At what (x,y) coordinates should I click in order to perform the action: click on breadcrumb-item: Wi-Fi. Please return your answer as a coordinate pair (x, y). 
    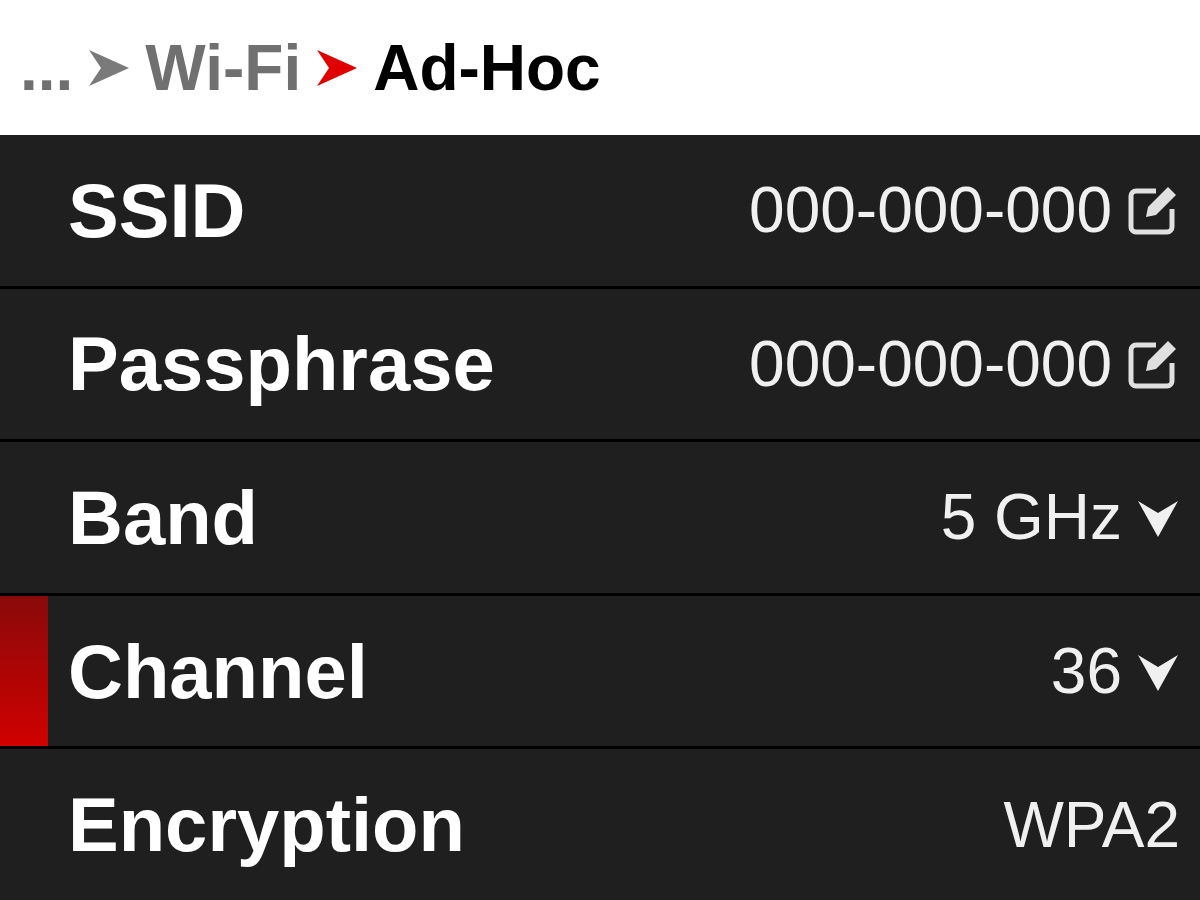
    Looking at the image, I should click on (223, 67).